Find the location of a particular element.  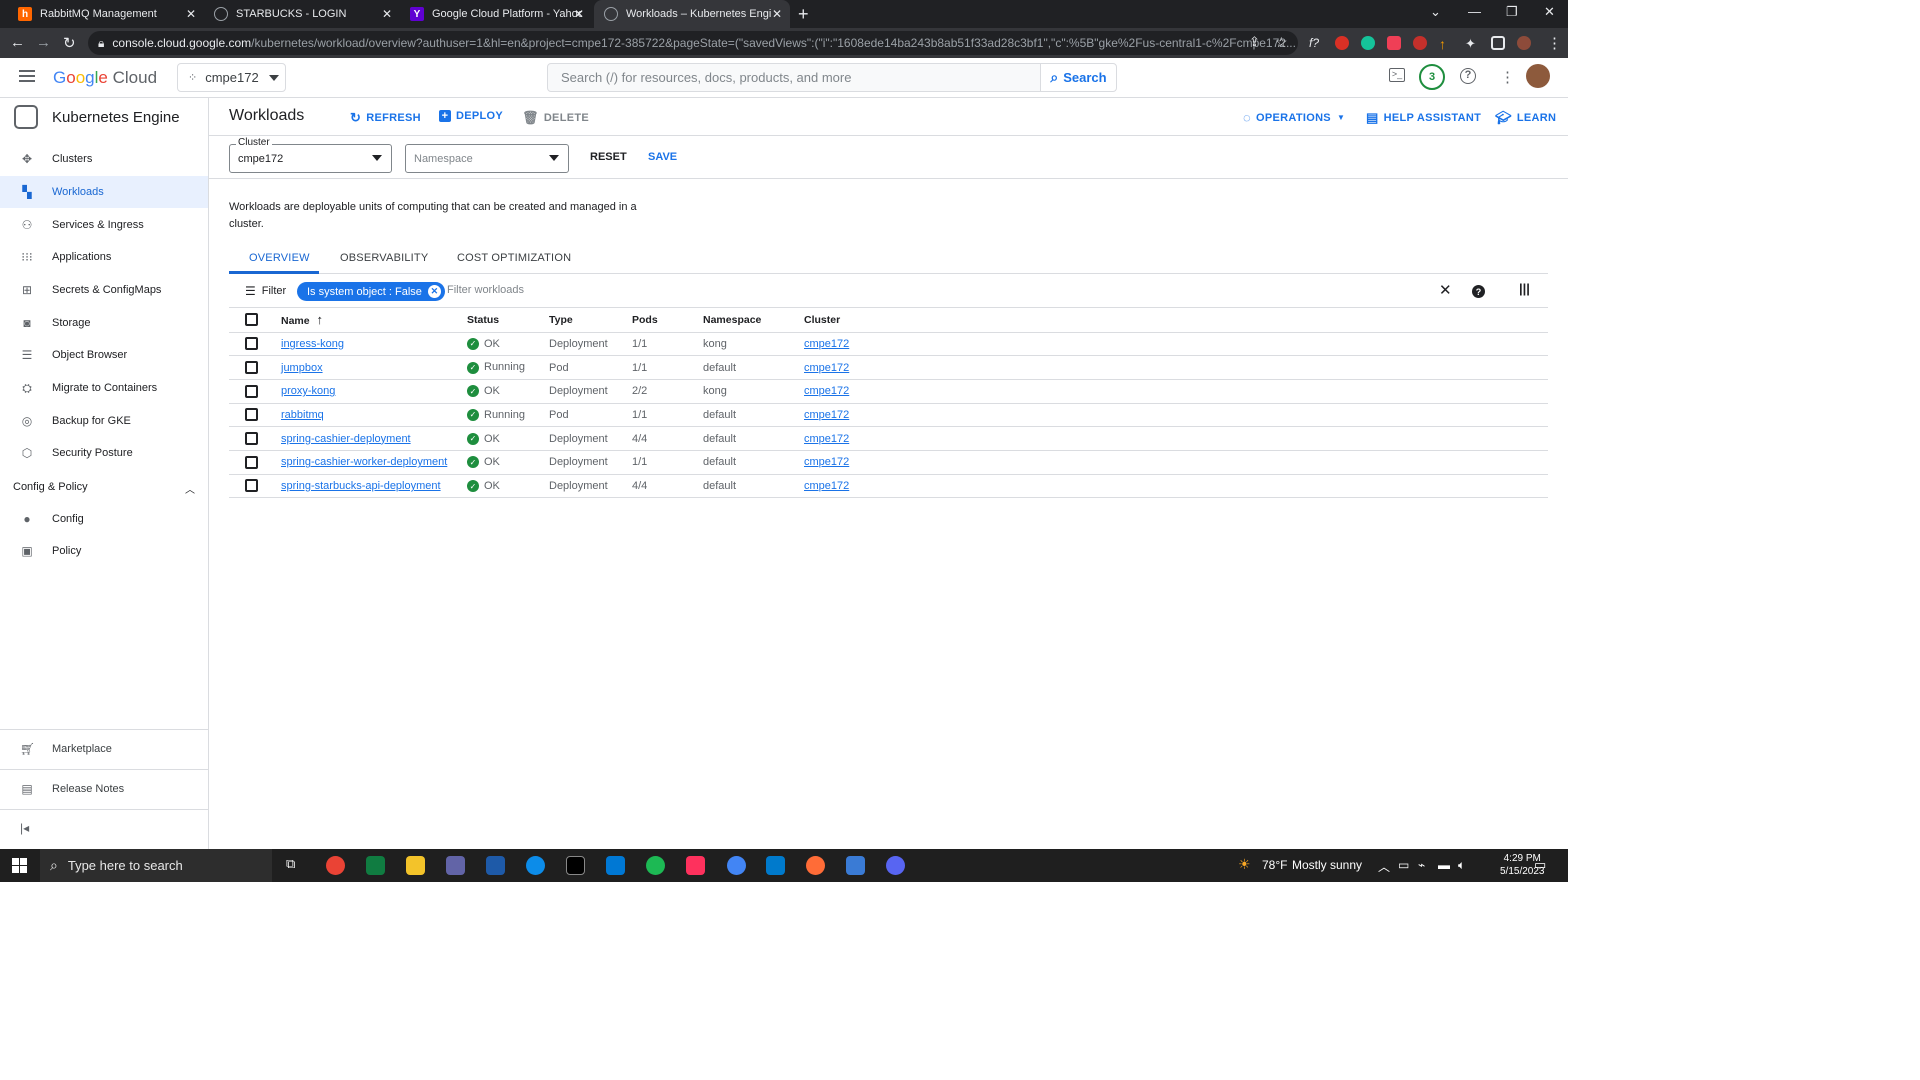

profile-icon is located at coordinates (1524, 43).